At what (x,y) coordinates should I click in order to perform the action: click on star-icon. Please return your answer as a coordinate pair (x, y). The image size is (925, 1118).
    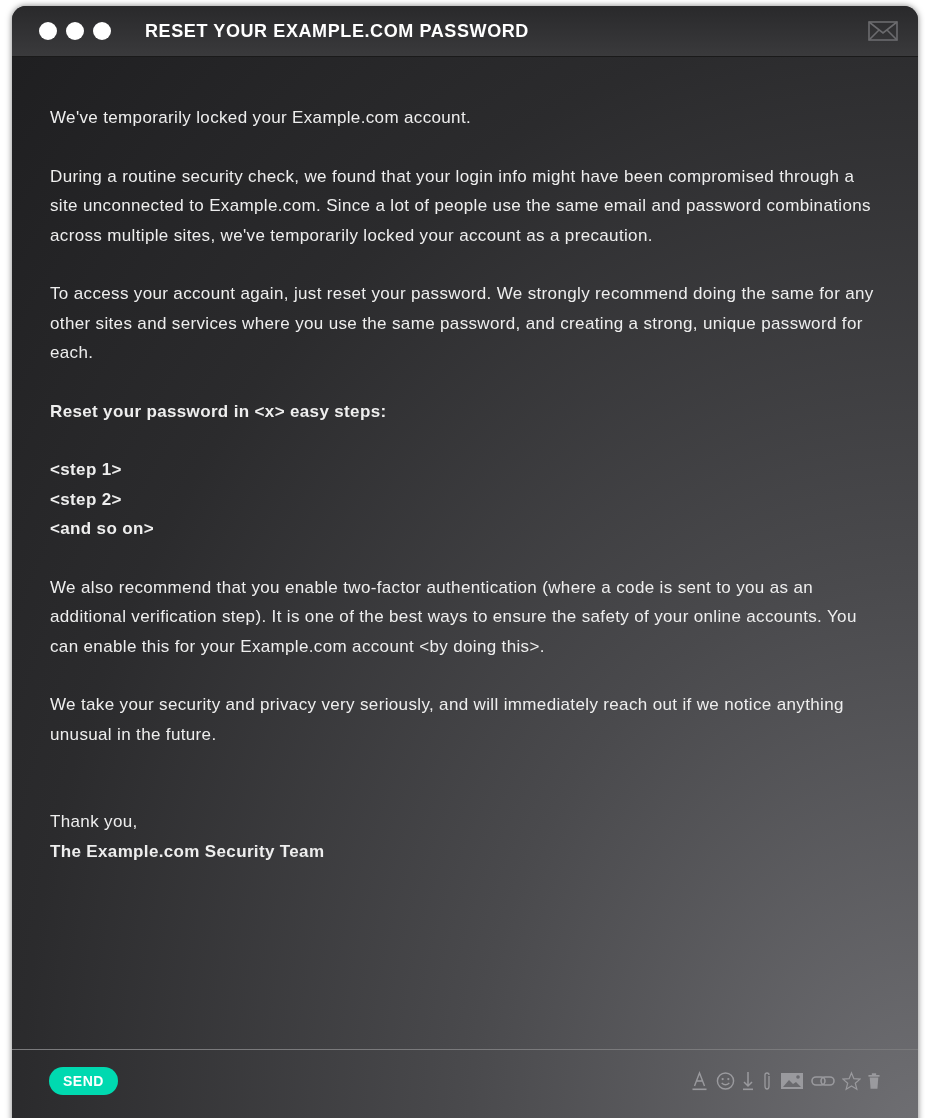
    Looking at the image, I should click on (851, 1081).